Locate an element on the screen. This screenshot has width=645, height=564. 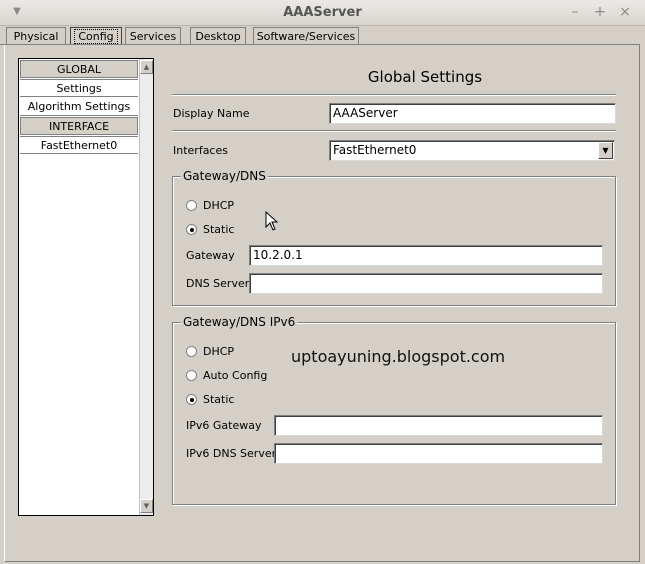
gateway-dhcp-radio: DHCP is located at coordinates (210, 206).